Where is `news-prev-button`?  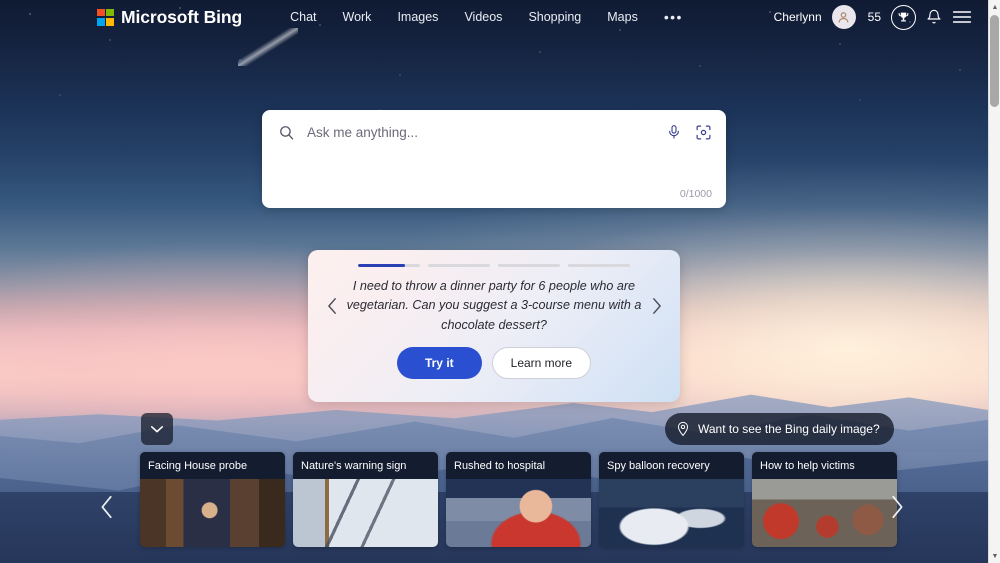 news-prev-button is located at coordinates (107, 507).